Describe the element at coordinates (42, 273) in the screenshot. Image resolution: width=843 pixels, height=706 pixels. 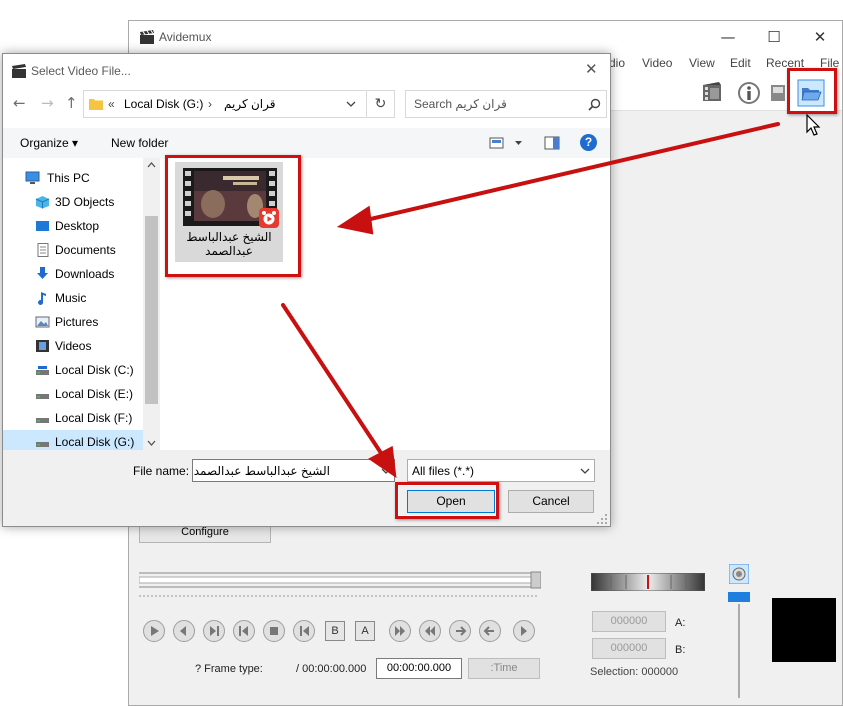
I see `download-icon` at that location.